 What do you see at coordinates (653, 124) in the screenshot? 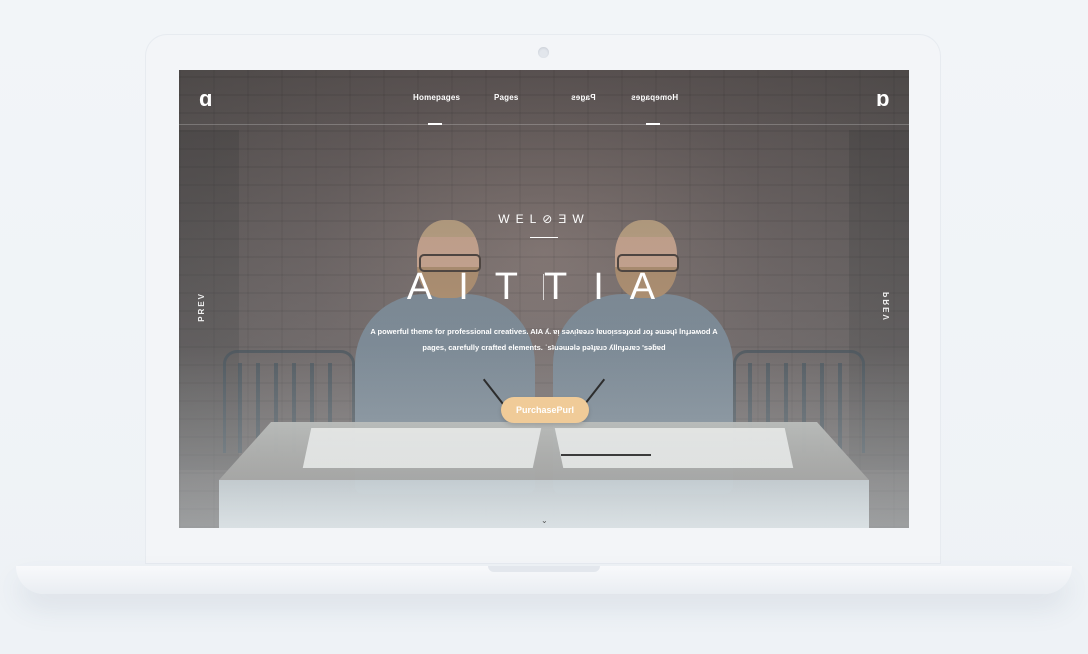
I see `nav-active-underline-right` at bounding box center [653, 124].